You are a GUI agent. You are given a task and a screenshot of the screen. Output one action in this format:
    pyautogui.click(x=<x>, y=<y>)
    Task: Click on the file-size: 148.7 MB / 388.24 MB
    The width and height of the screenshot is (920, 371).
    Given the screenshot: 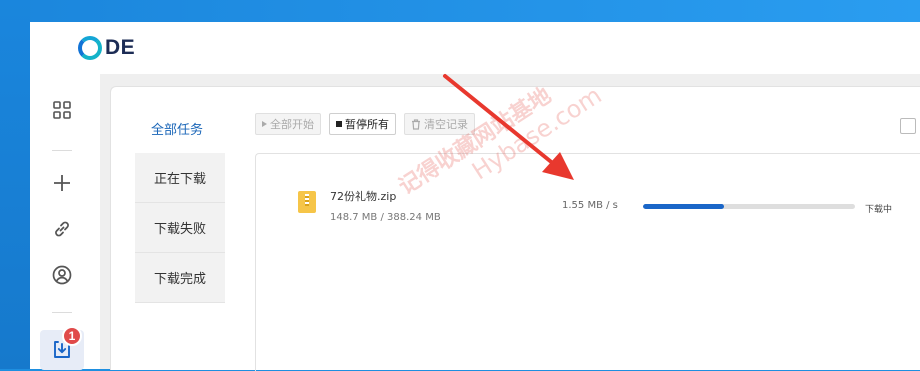 What is the action you would take?
    pyautogui.click(x=385, y=217)
    